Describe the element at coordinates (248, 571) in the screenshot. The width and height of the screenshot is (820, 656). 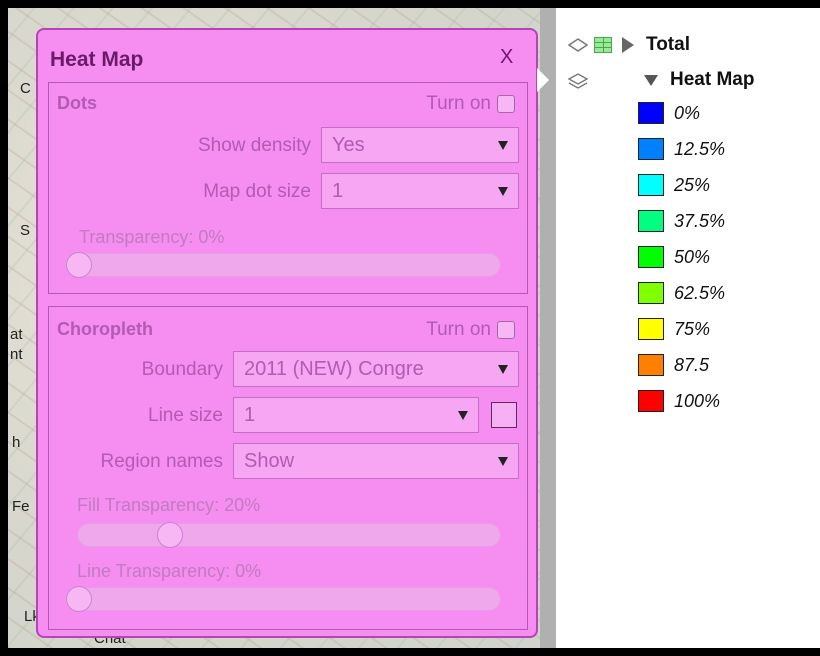
I see `line-transparency-value: 0%` at that location.